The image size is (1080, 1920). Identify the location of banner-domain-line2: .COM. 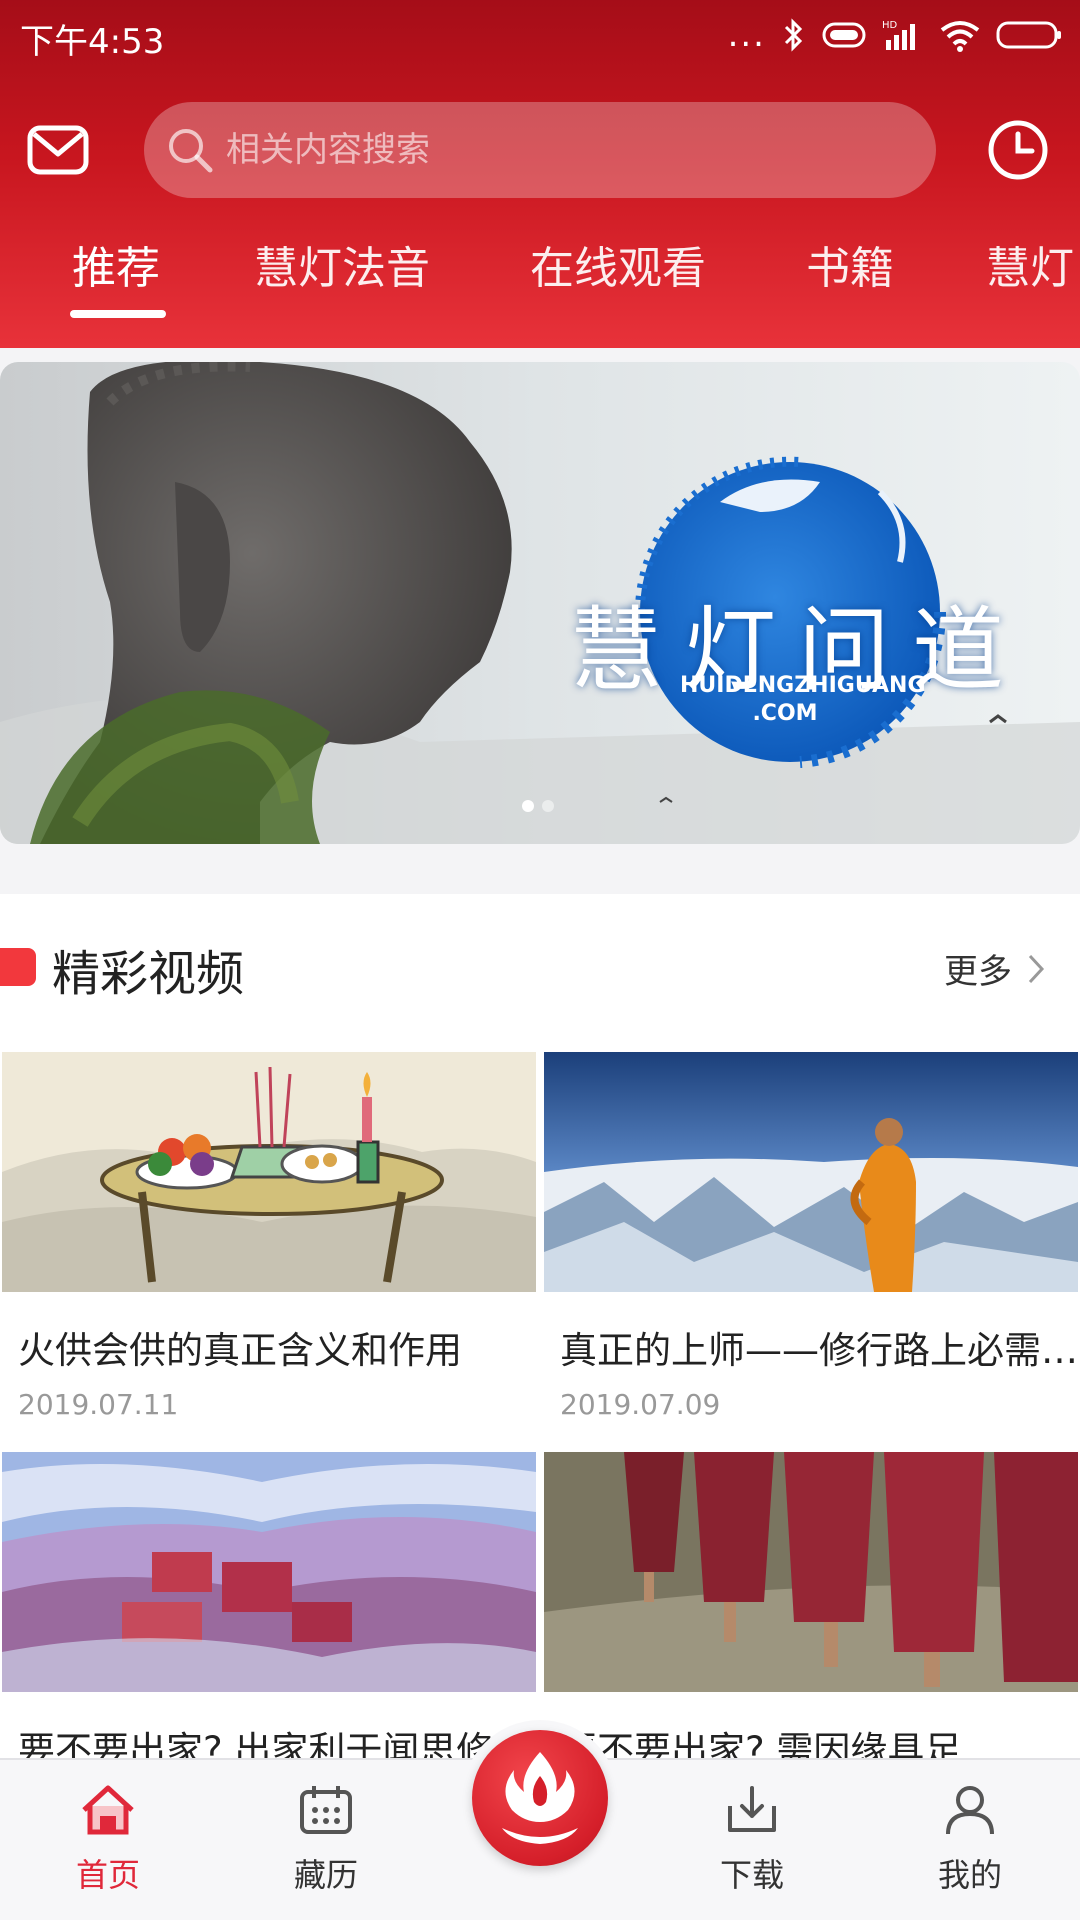
(785, 713).